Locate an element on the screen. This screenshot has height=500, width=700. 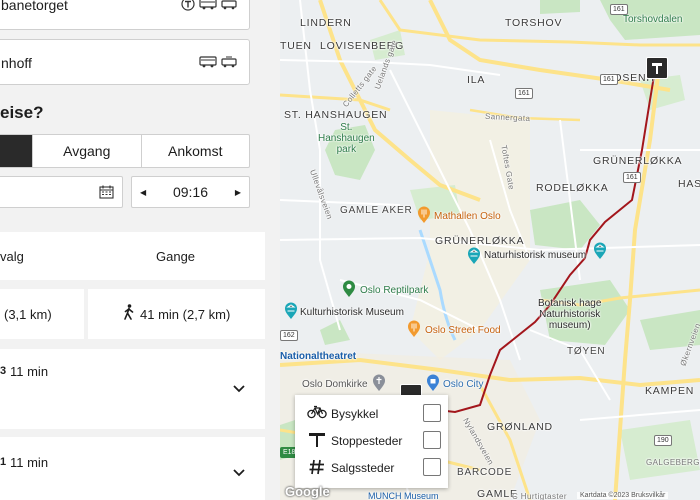
map-label-grunerlokka-ne: GRÜNERLØKKA is located at coordinates (638, 161).